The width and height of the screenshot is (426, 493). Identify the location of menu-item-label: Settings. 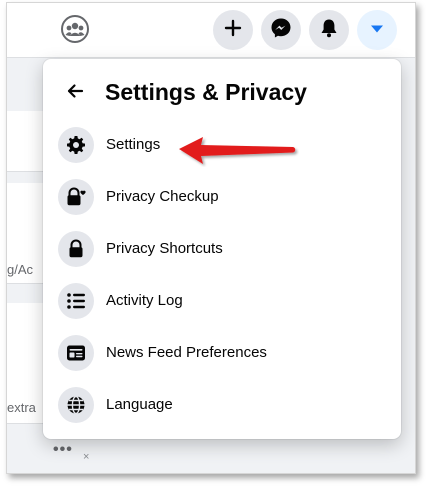
(133, 144).